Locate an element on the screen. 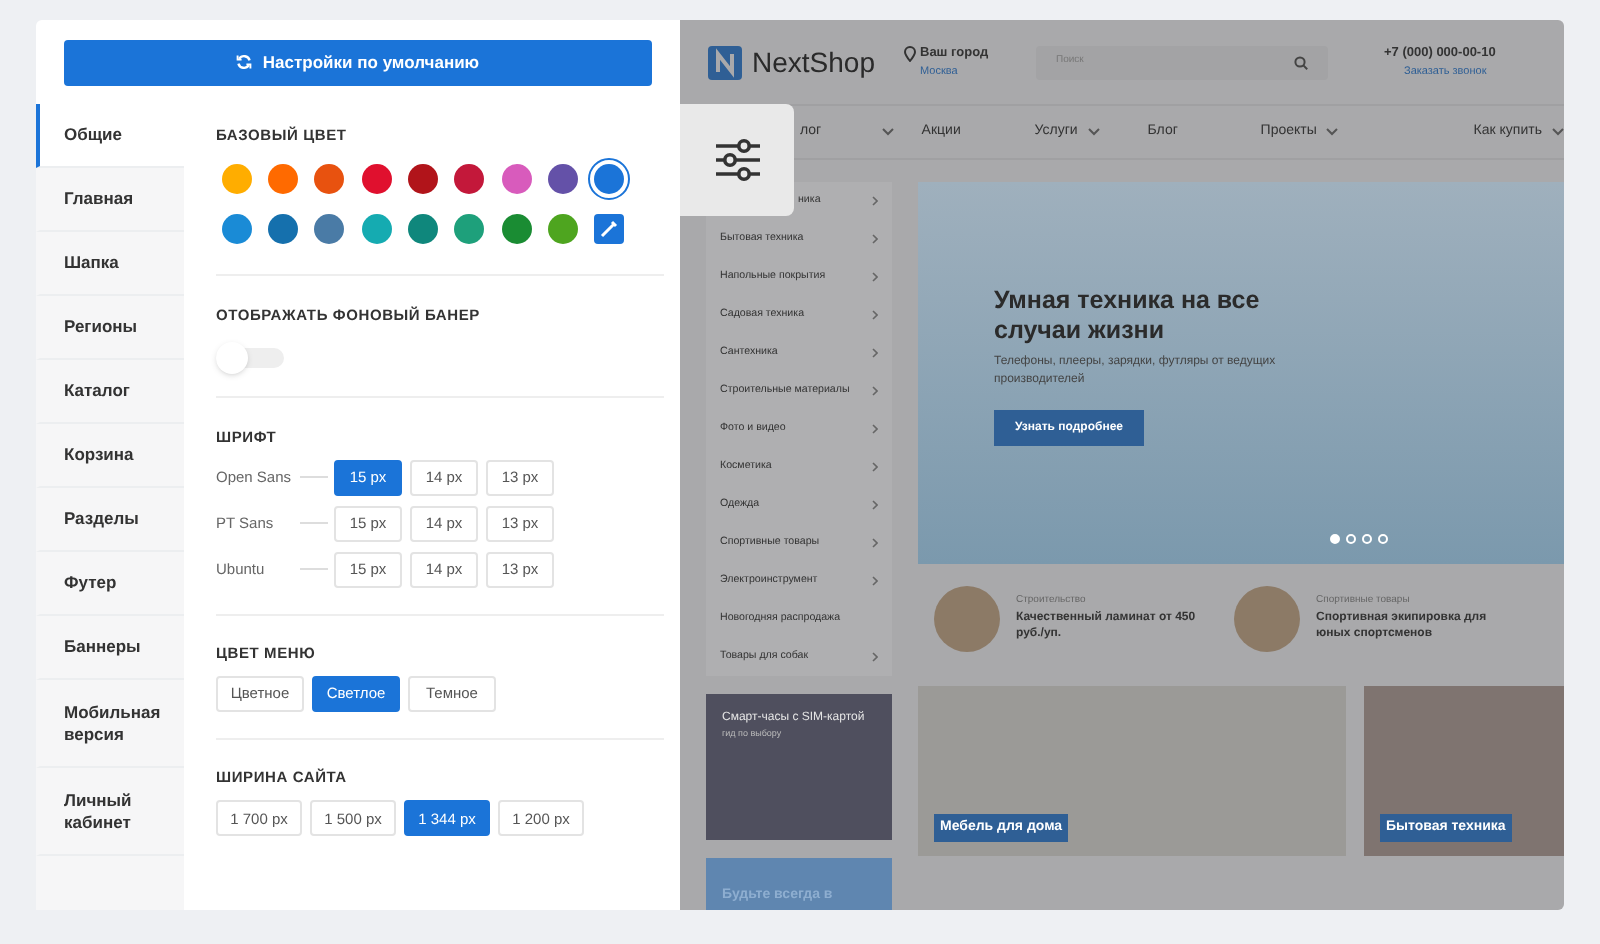  settings-tab: Главная is located at coordinates (110, 200).